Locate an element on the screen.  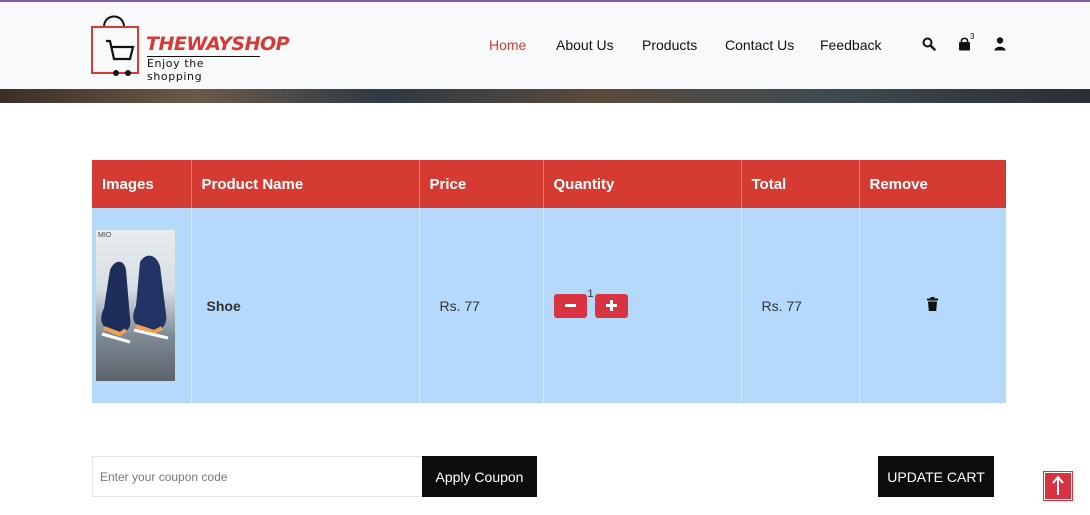
update-cart-button: UPDATE CART is located at coordinates (936, 476).